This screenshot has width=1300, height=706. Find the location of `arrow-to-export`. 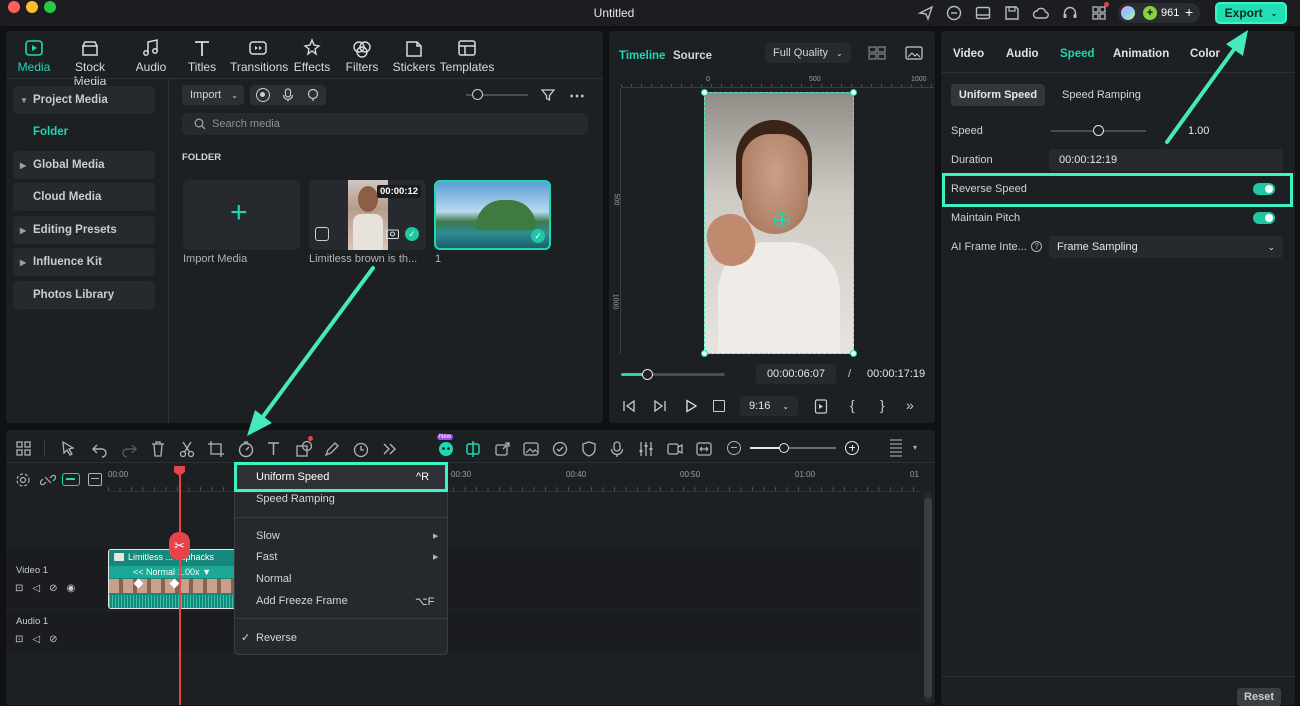

arrow-to-export is located at coordinates (1201, 95).